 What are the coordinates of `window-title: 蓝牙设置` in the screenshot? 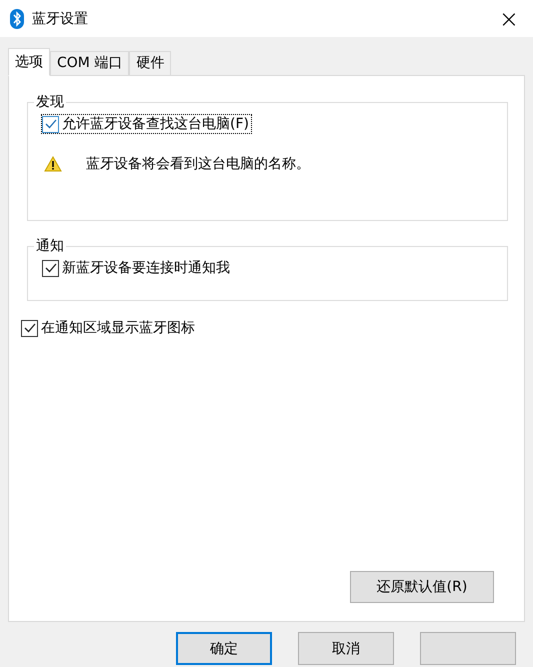 It's located at (60, 19).